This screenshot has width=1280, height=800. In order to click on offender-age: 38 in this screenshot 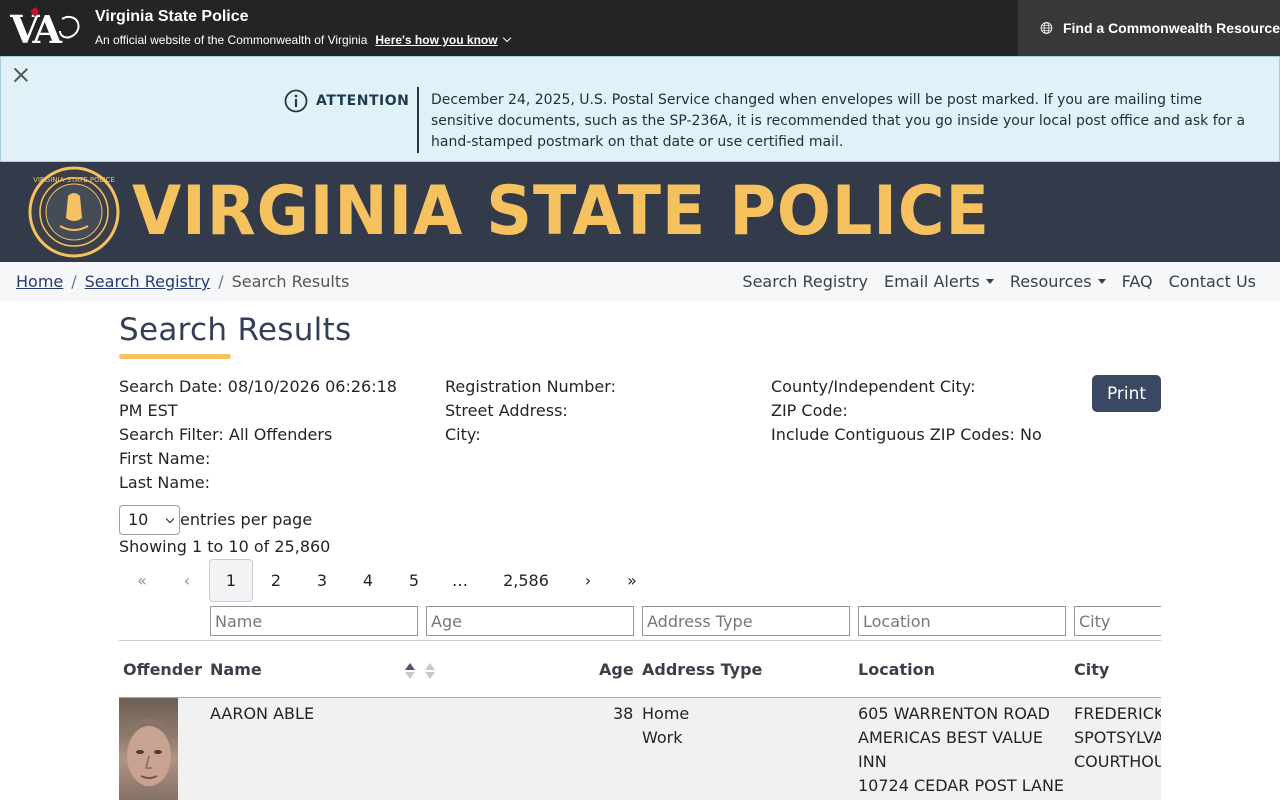, I will do `click(623, 713)`.